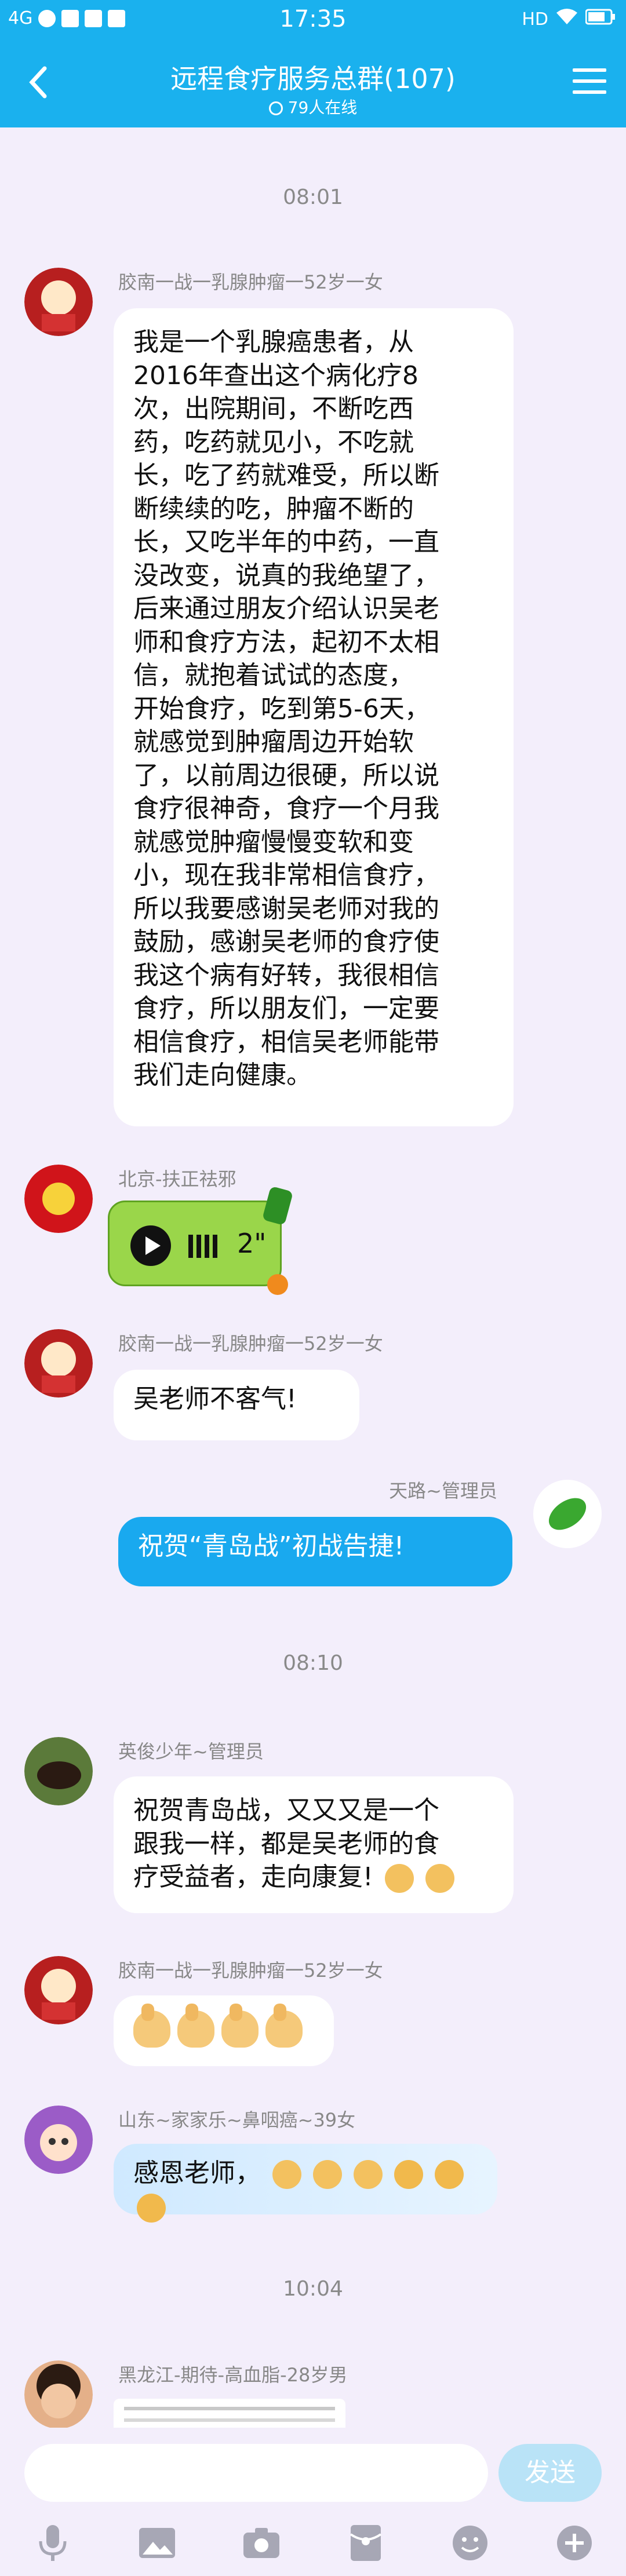 The width and height of the screenshot is (626, 2576). I want to click on plus-icon, so click(574, 2543).